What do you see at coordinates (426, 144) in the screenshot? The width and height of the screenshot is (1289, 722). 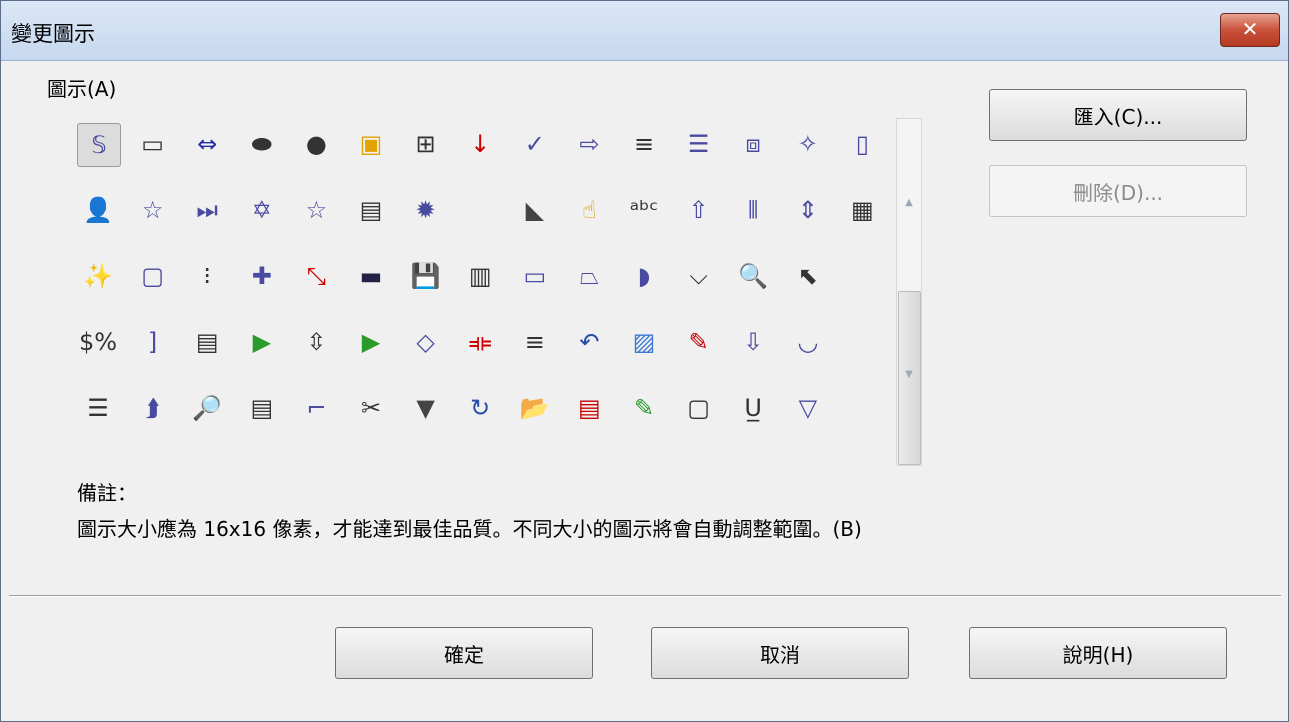 I see `icon-cell: ⊞` at bounding box center [426, 144].